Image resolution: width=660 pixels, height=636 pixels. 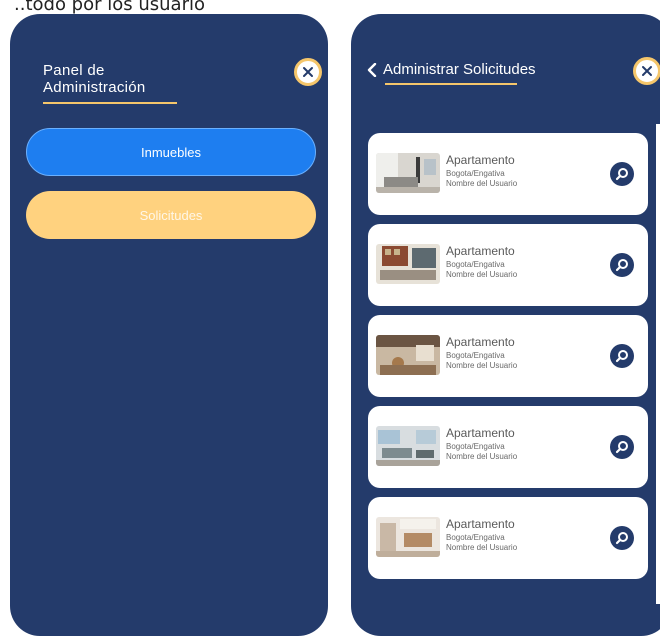 I want to click on page-title: Administrar Solicitudes, so click(x=459, y=69).